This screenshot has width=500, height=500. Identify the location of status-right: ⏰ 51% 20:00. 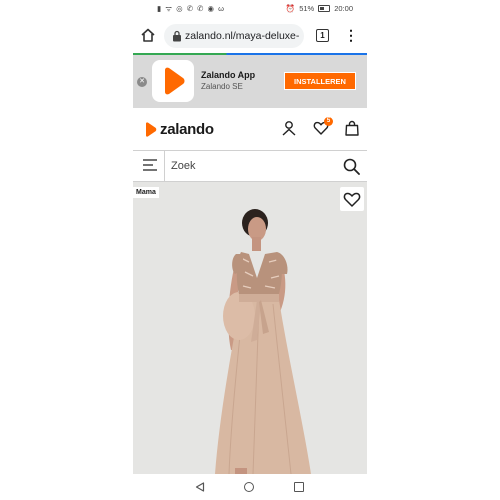
(319, 8).